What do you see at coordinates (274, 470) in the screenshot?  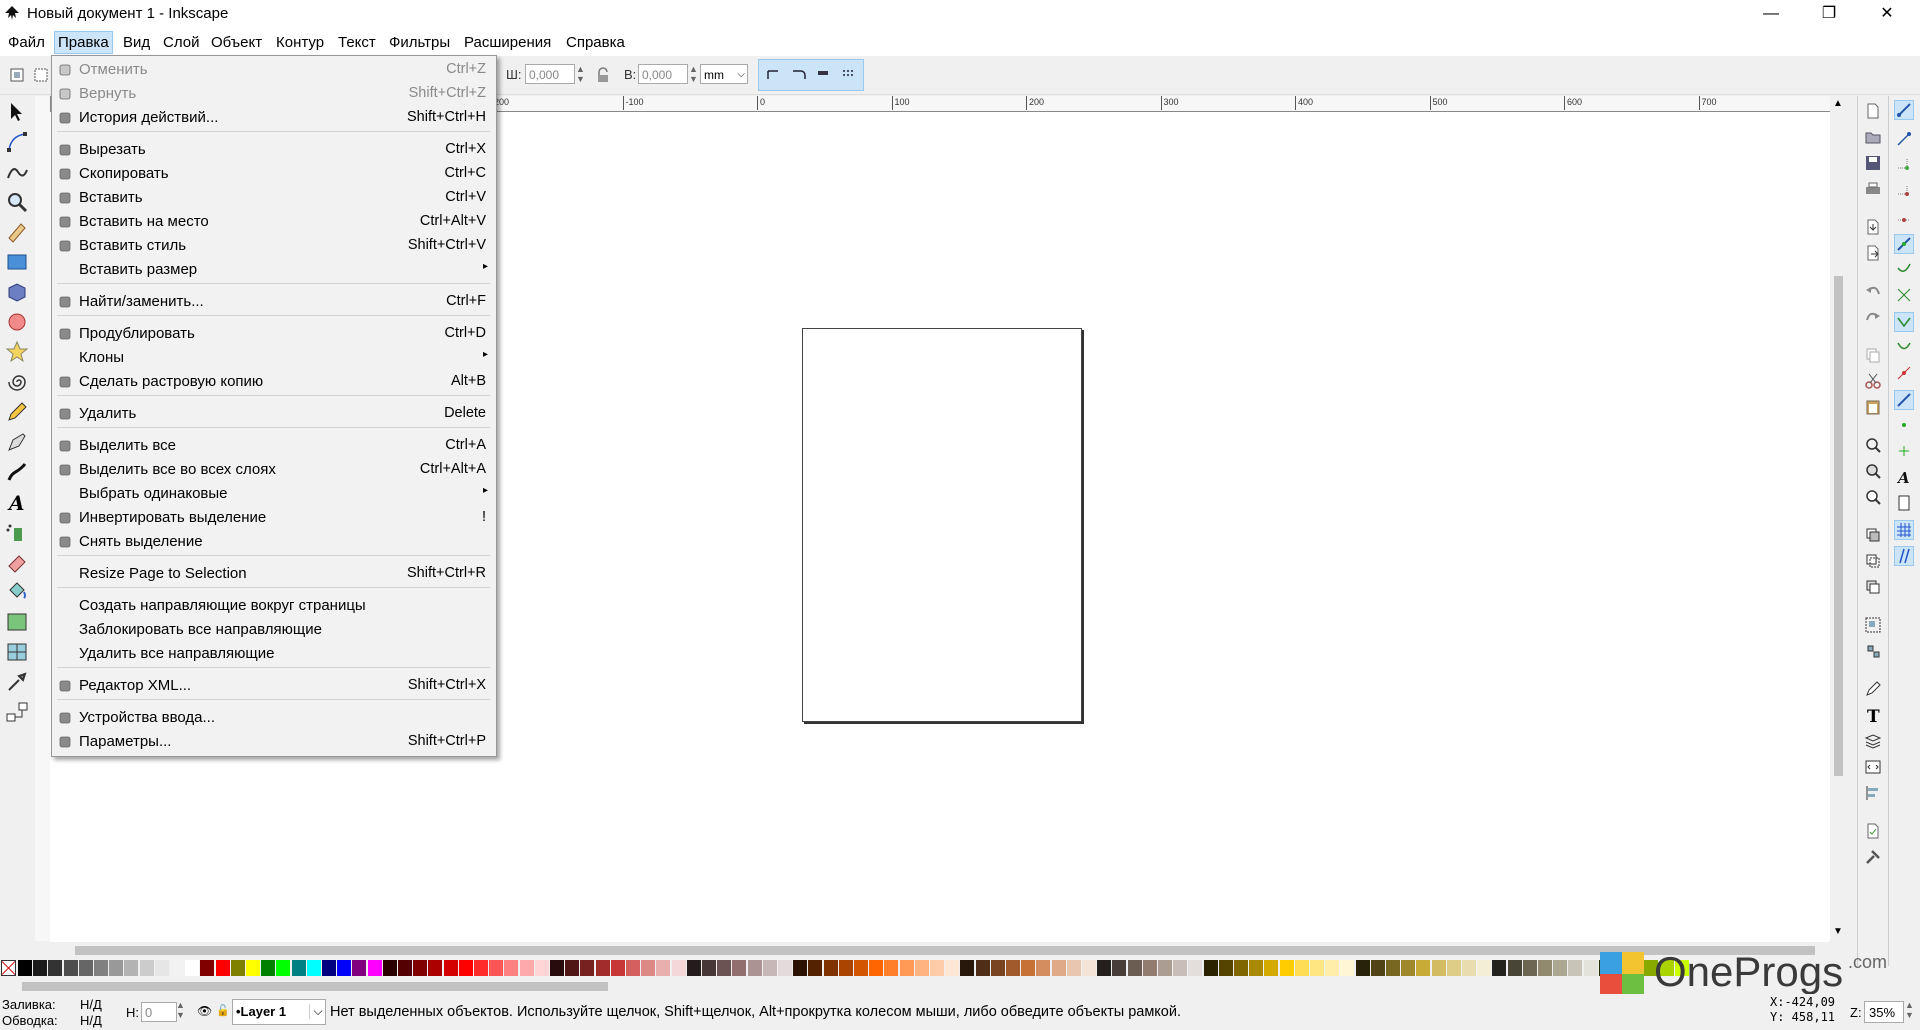 I see `edit-menu-item: Выделить все во всех слоях Ctrl+Alt+A` at bounding box center [274, 470].